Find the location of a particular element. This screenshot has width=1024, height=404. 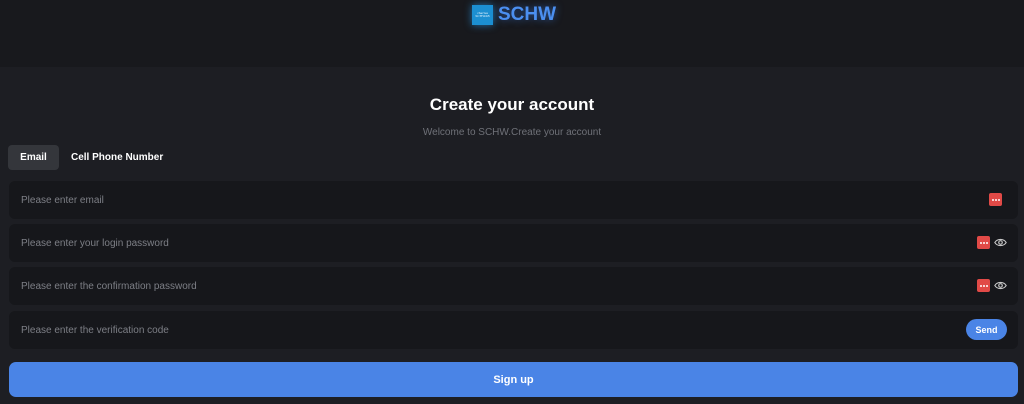

tab-email: Email is located at coordinates (33, 157).